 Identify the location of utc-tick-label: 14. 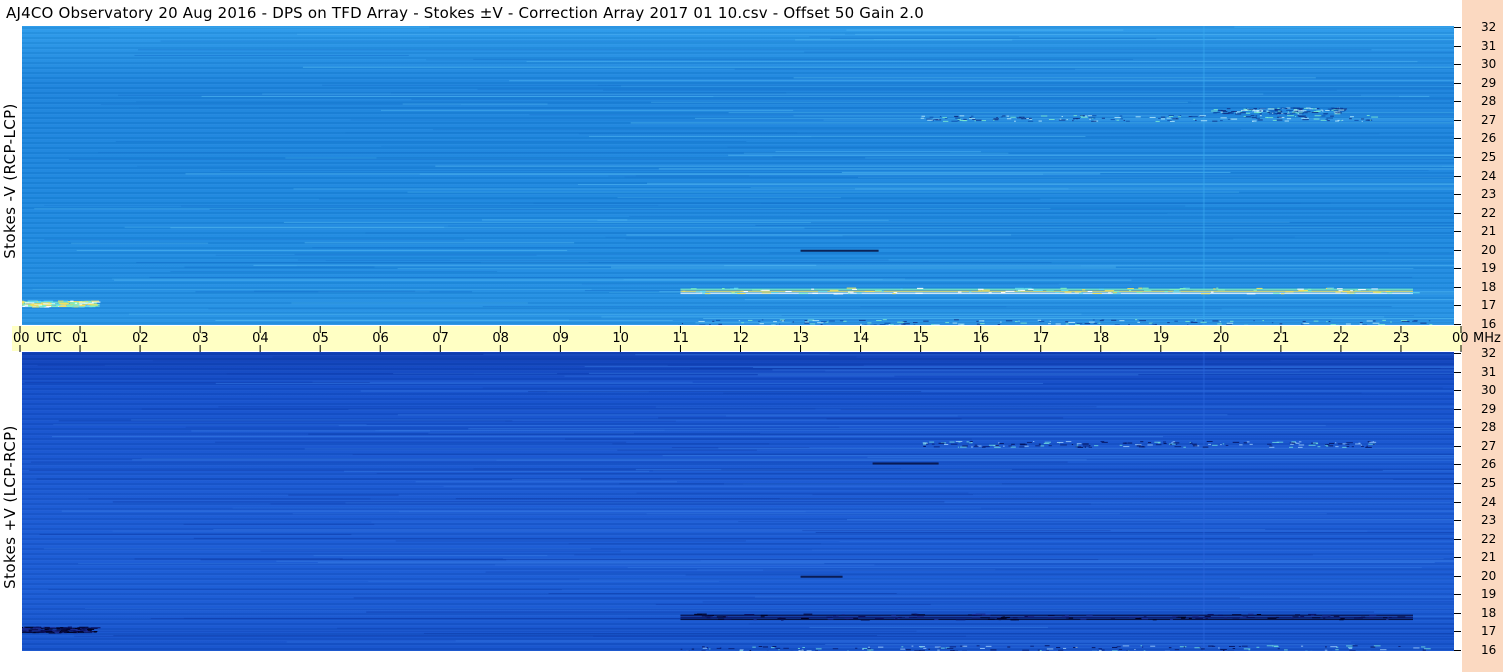
(861, 338).